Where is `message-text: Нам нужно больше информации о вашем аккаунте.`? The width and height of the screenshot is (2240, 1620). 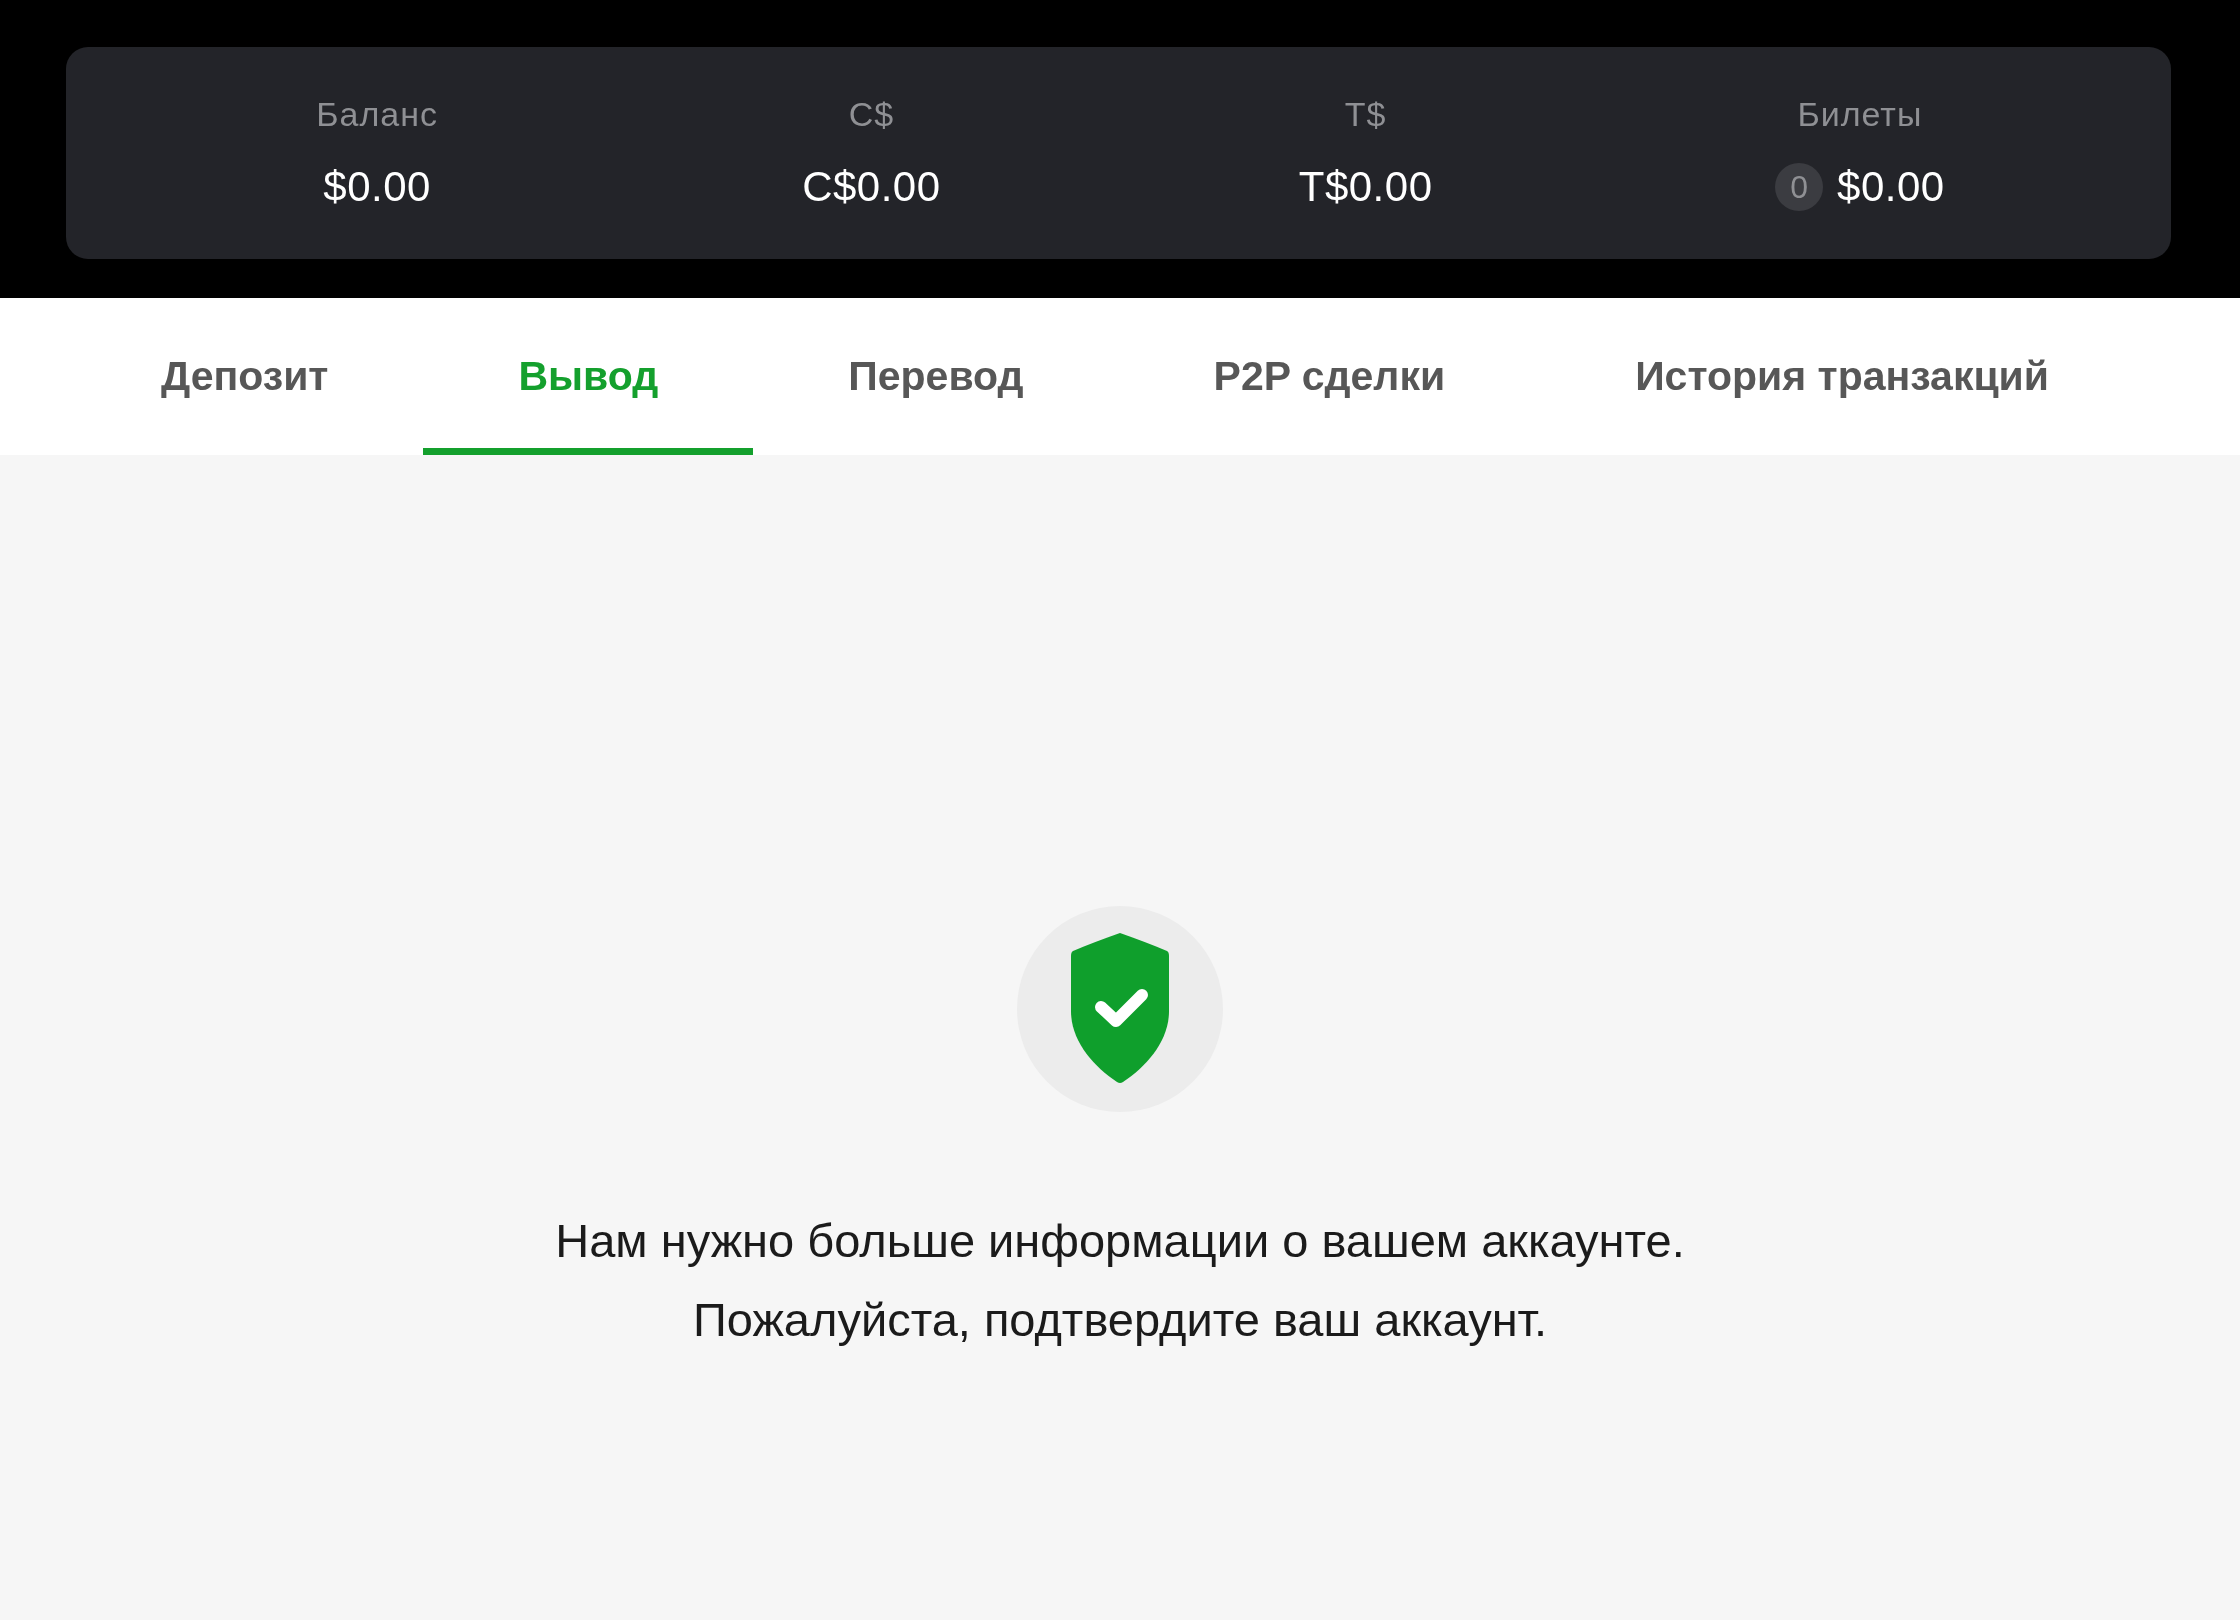
message-text: Нам нужно больше информации о вашем аккаунте. is located at coordinates (1120, 1241).